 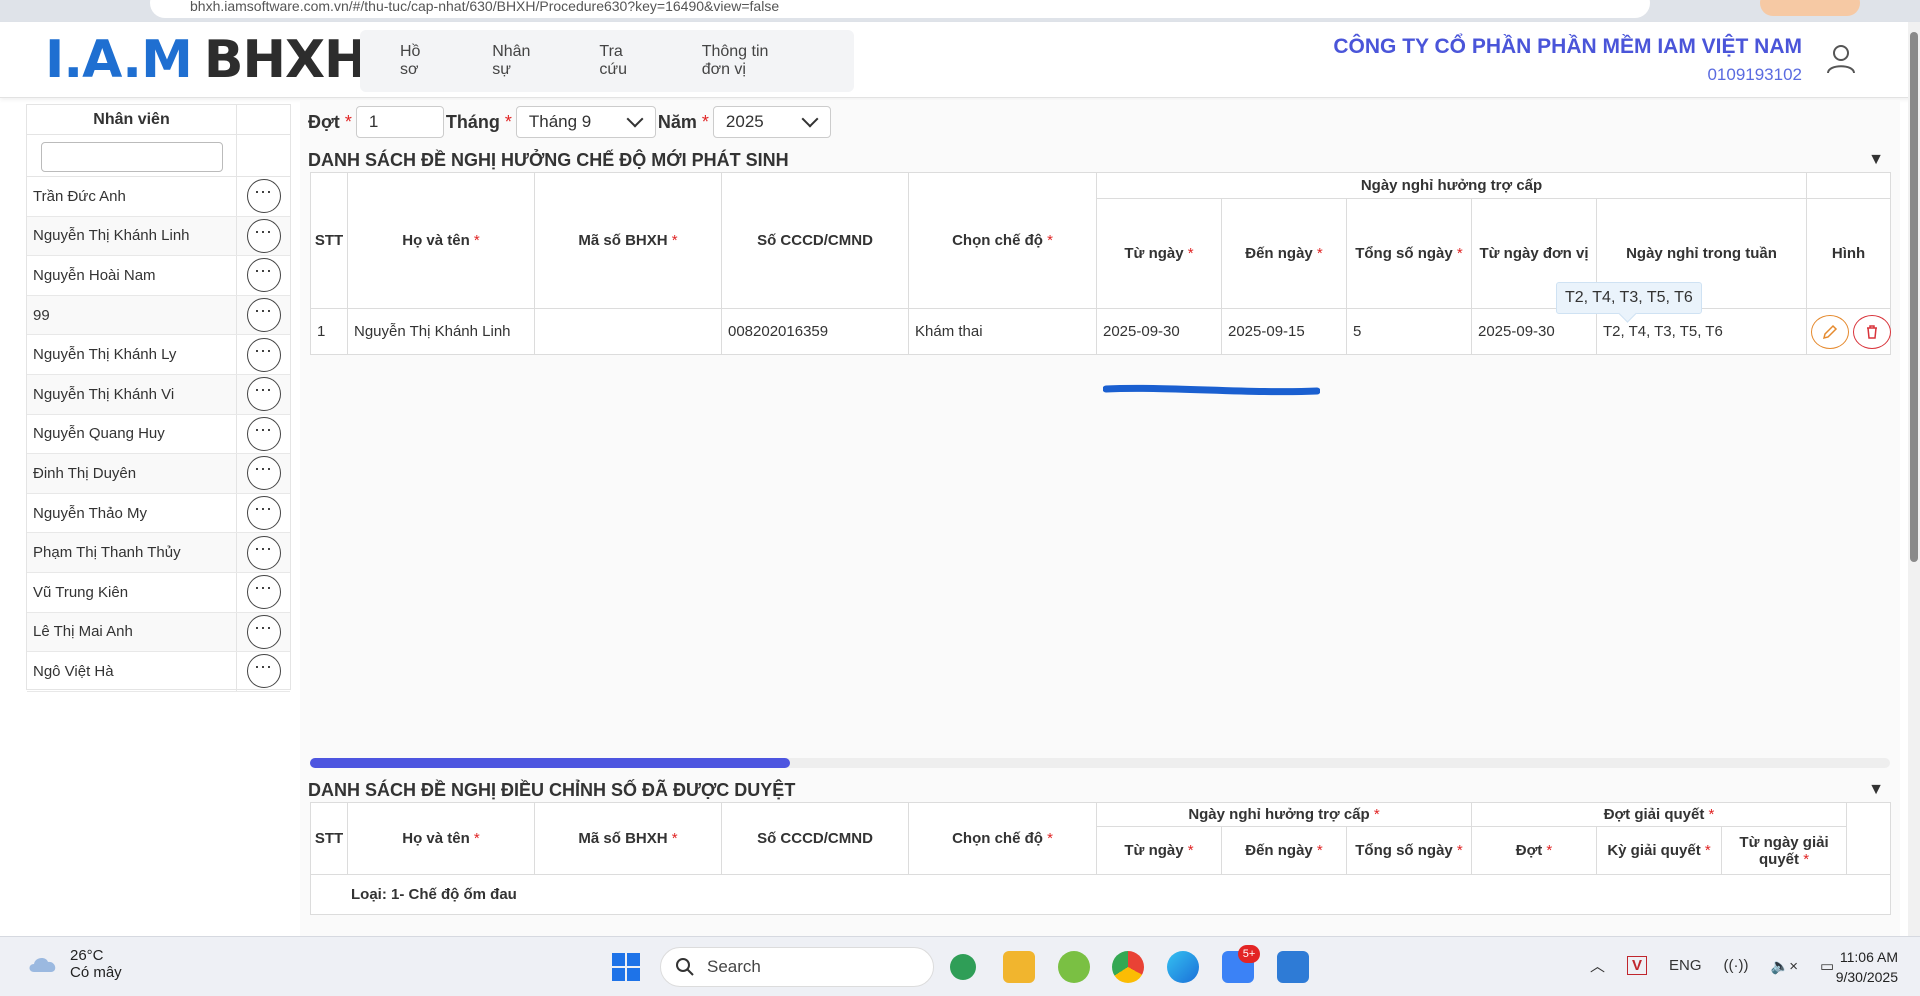 I want to click on list-item: Nguyễn Quang Huy ⋯, so click(x=158, y=434).